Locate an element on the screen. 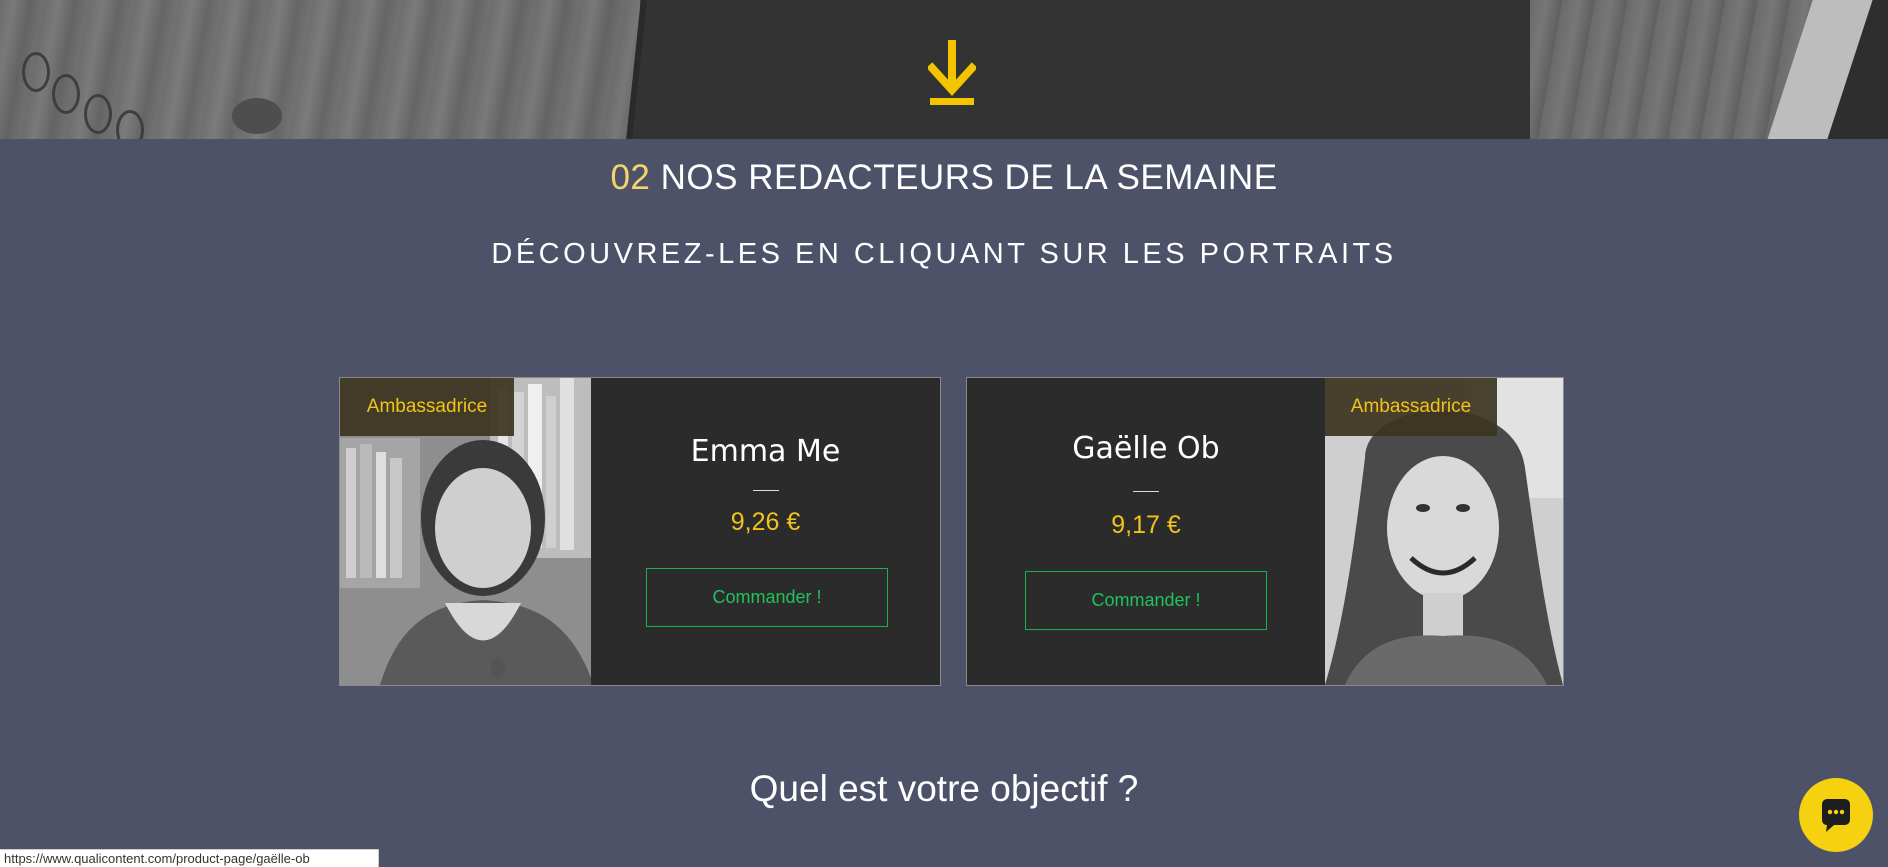  writer-info: Emma Me 9,26 € Commander ! is located at coordinates (765, 531).